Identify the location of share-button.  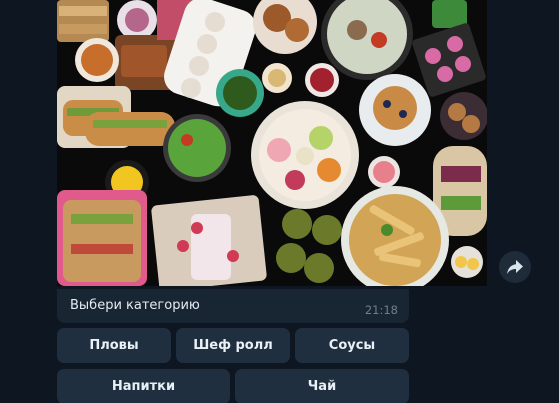
(515, 267).